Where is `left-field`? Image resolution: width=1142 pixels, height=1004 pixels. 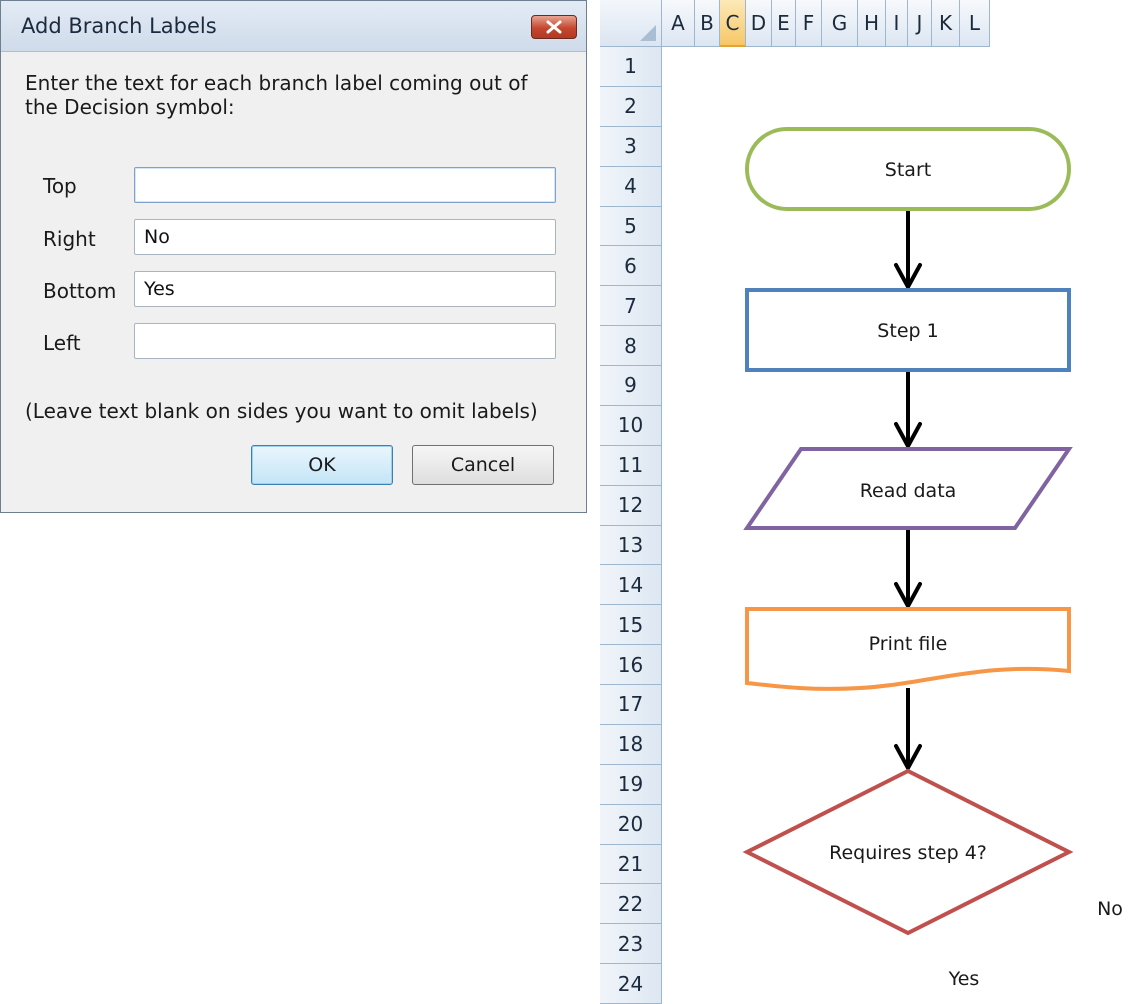 left-field is located at coordinates (345, 341).